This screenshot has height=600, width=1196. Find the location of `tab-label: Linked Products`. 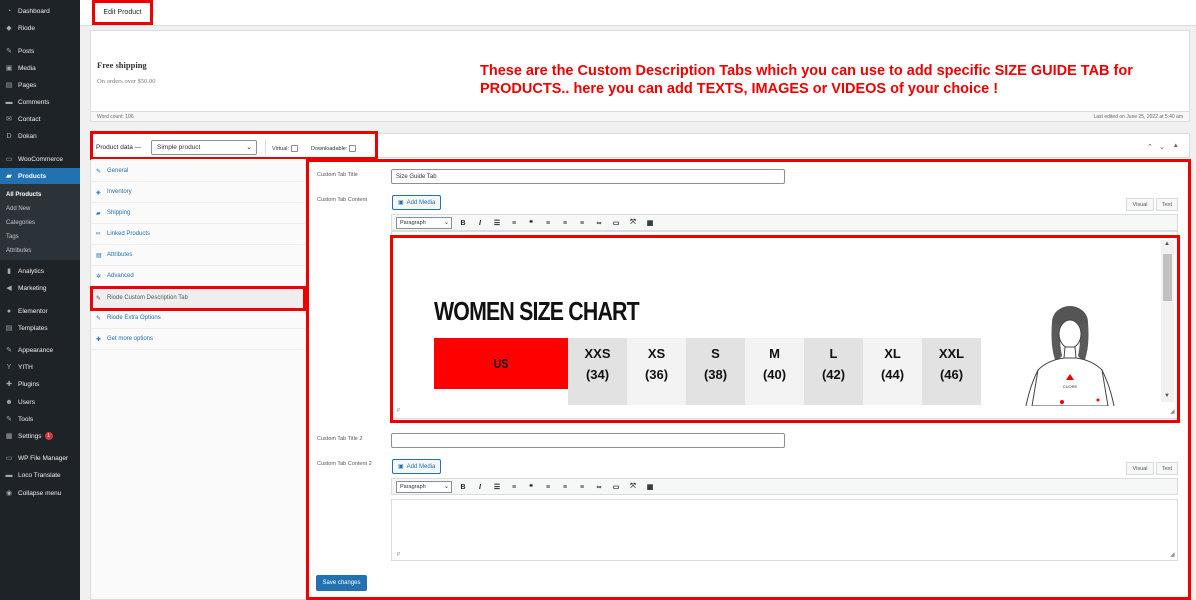

tab-label: Linked Products is located at coordinates (129, 234).